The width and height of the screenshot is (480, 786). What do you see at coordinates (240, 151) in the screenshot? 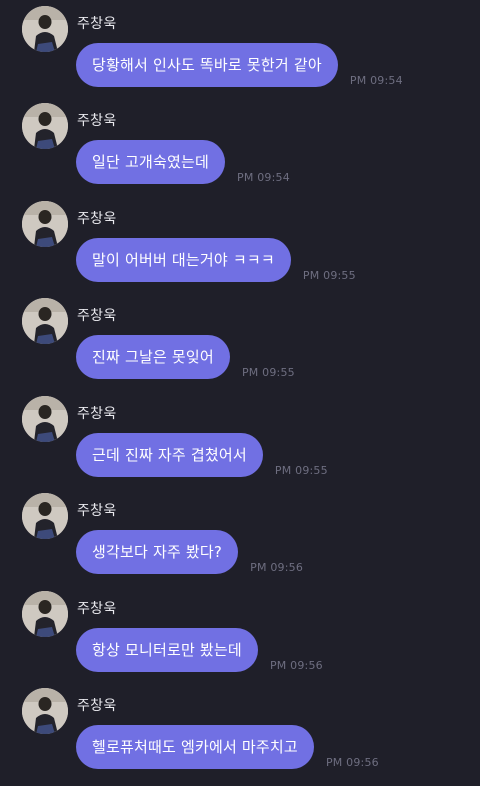
I see `message-group: 주창욱 일단 고개숙였는데 PM 09:54` at bounding box center [240, 151].